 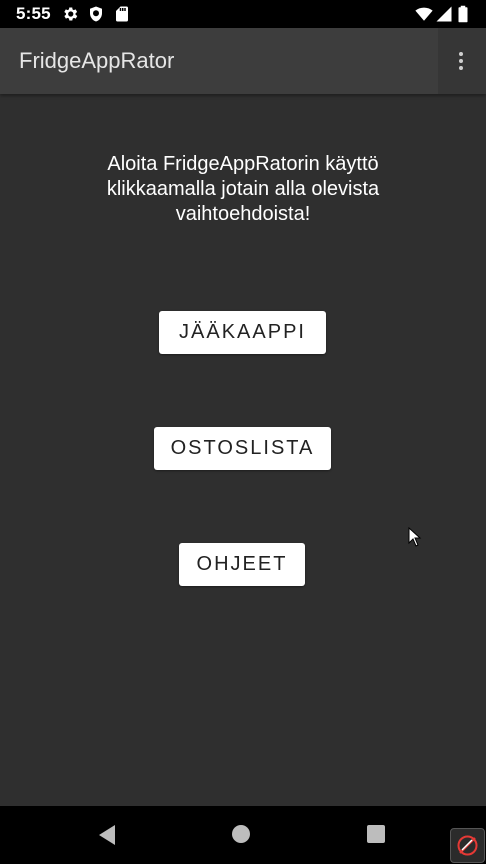 What do you see at coordinates (107, 835) in the screenshot?
I see `back-icon` at bounding box center [107, 835].